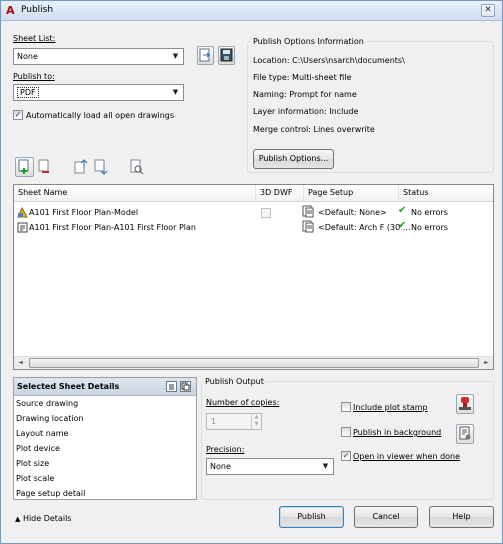  Describe the element at coordinates (68, 386) in the screenshot. I see `details-title: Selected Sheet Details` at that location.